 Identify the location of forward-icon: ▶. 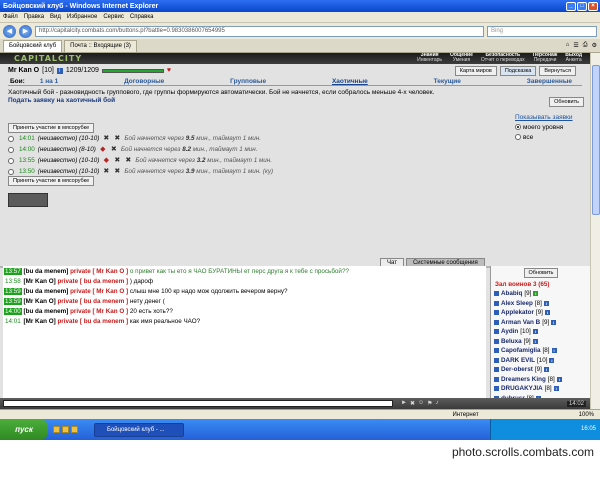
(25, 31).